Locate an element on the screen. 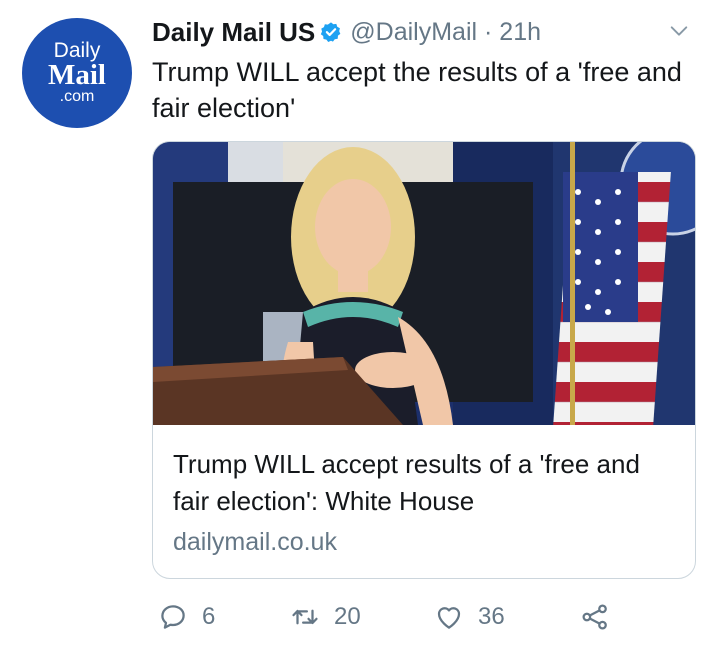  retweet-count: 20 is located at coordinates (347, 616).